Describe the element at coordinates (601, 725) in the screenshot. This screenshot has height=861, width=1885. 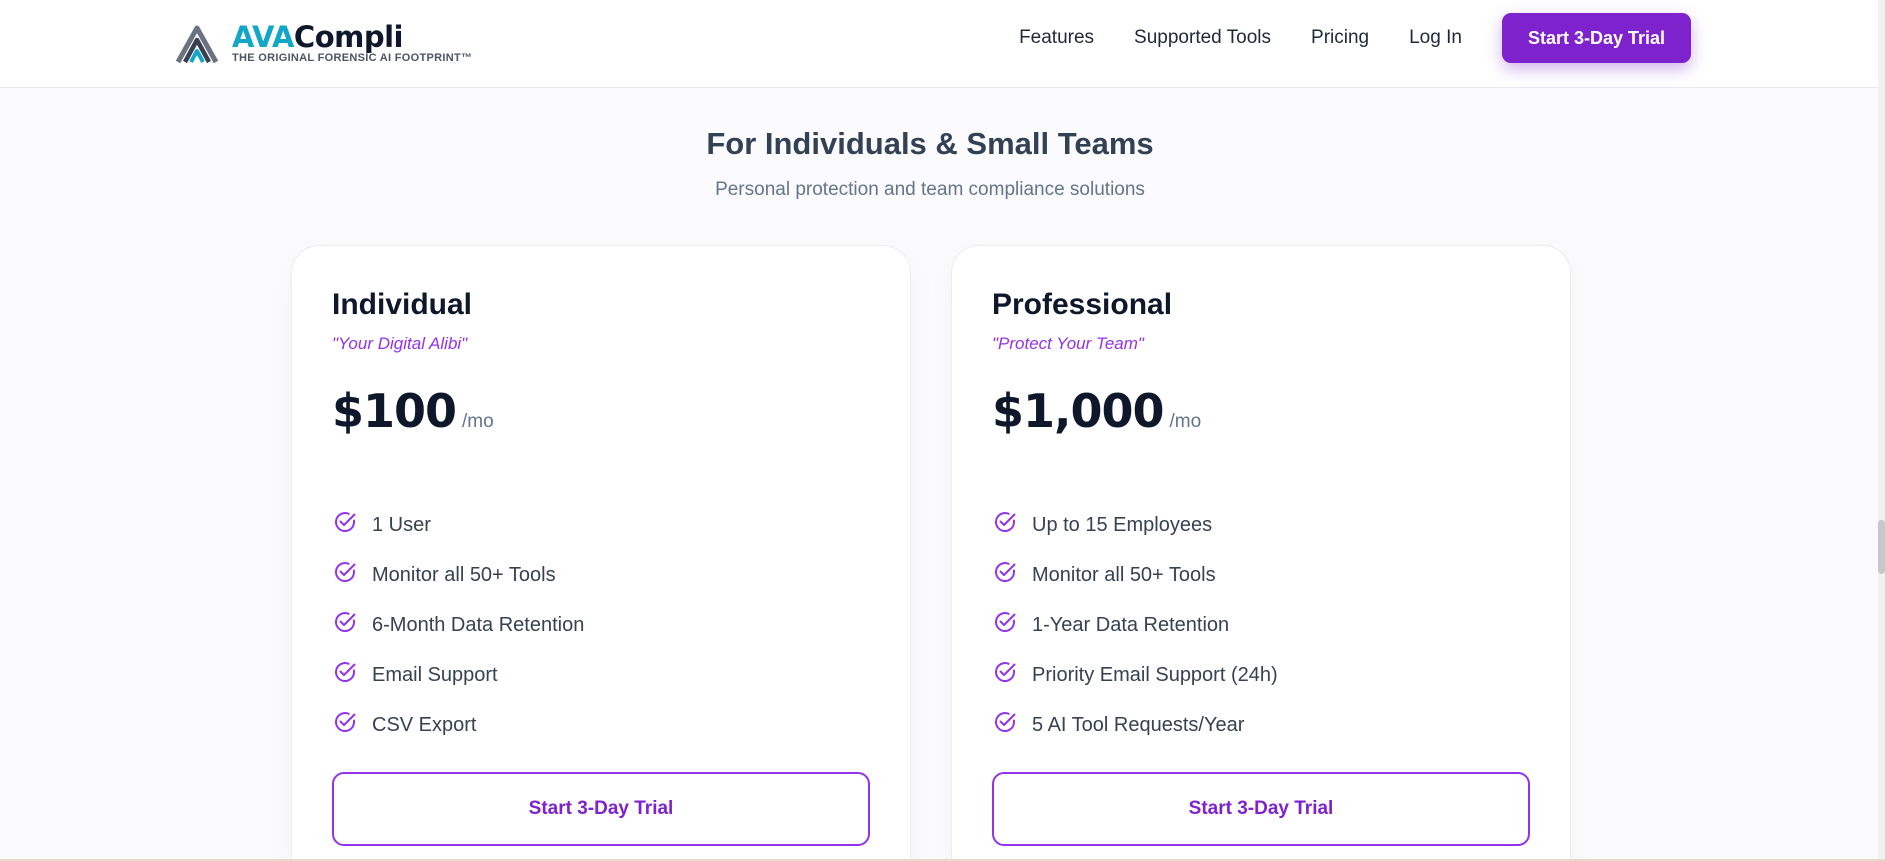
I see `feature-item: CSV Export` at that location.